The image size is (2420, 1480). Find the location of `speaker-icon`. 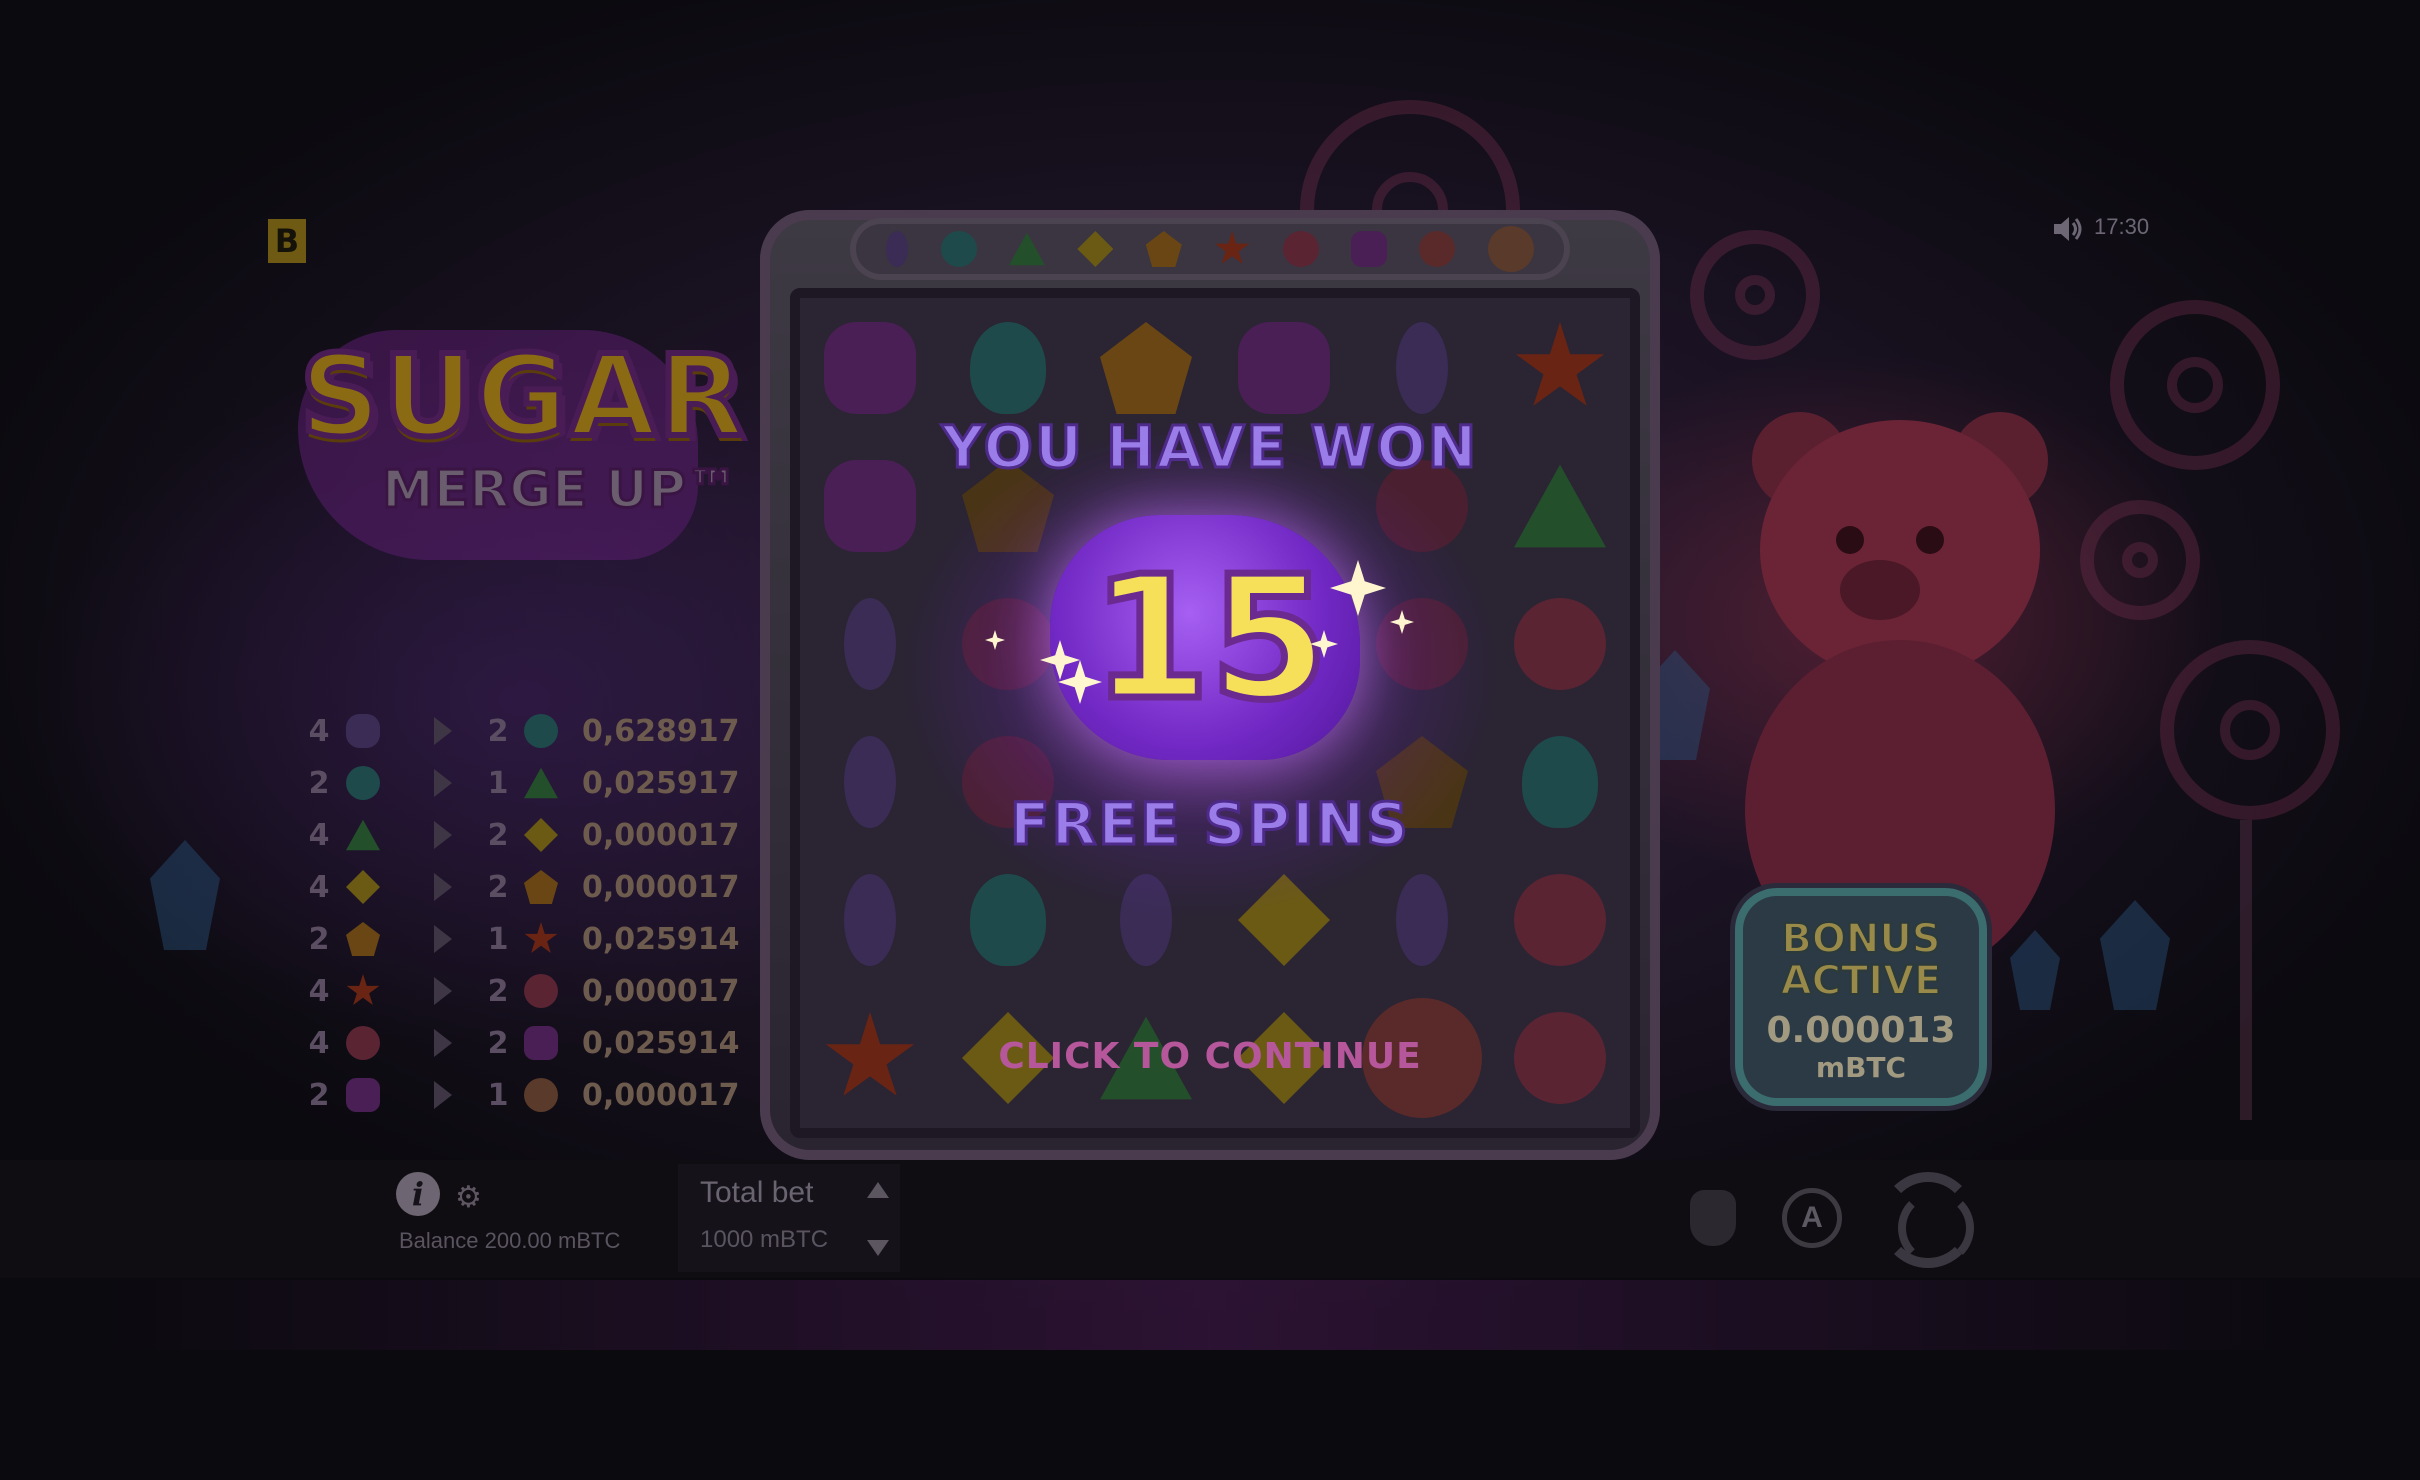

speaker-icon is located at coordinates (2068, 229).